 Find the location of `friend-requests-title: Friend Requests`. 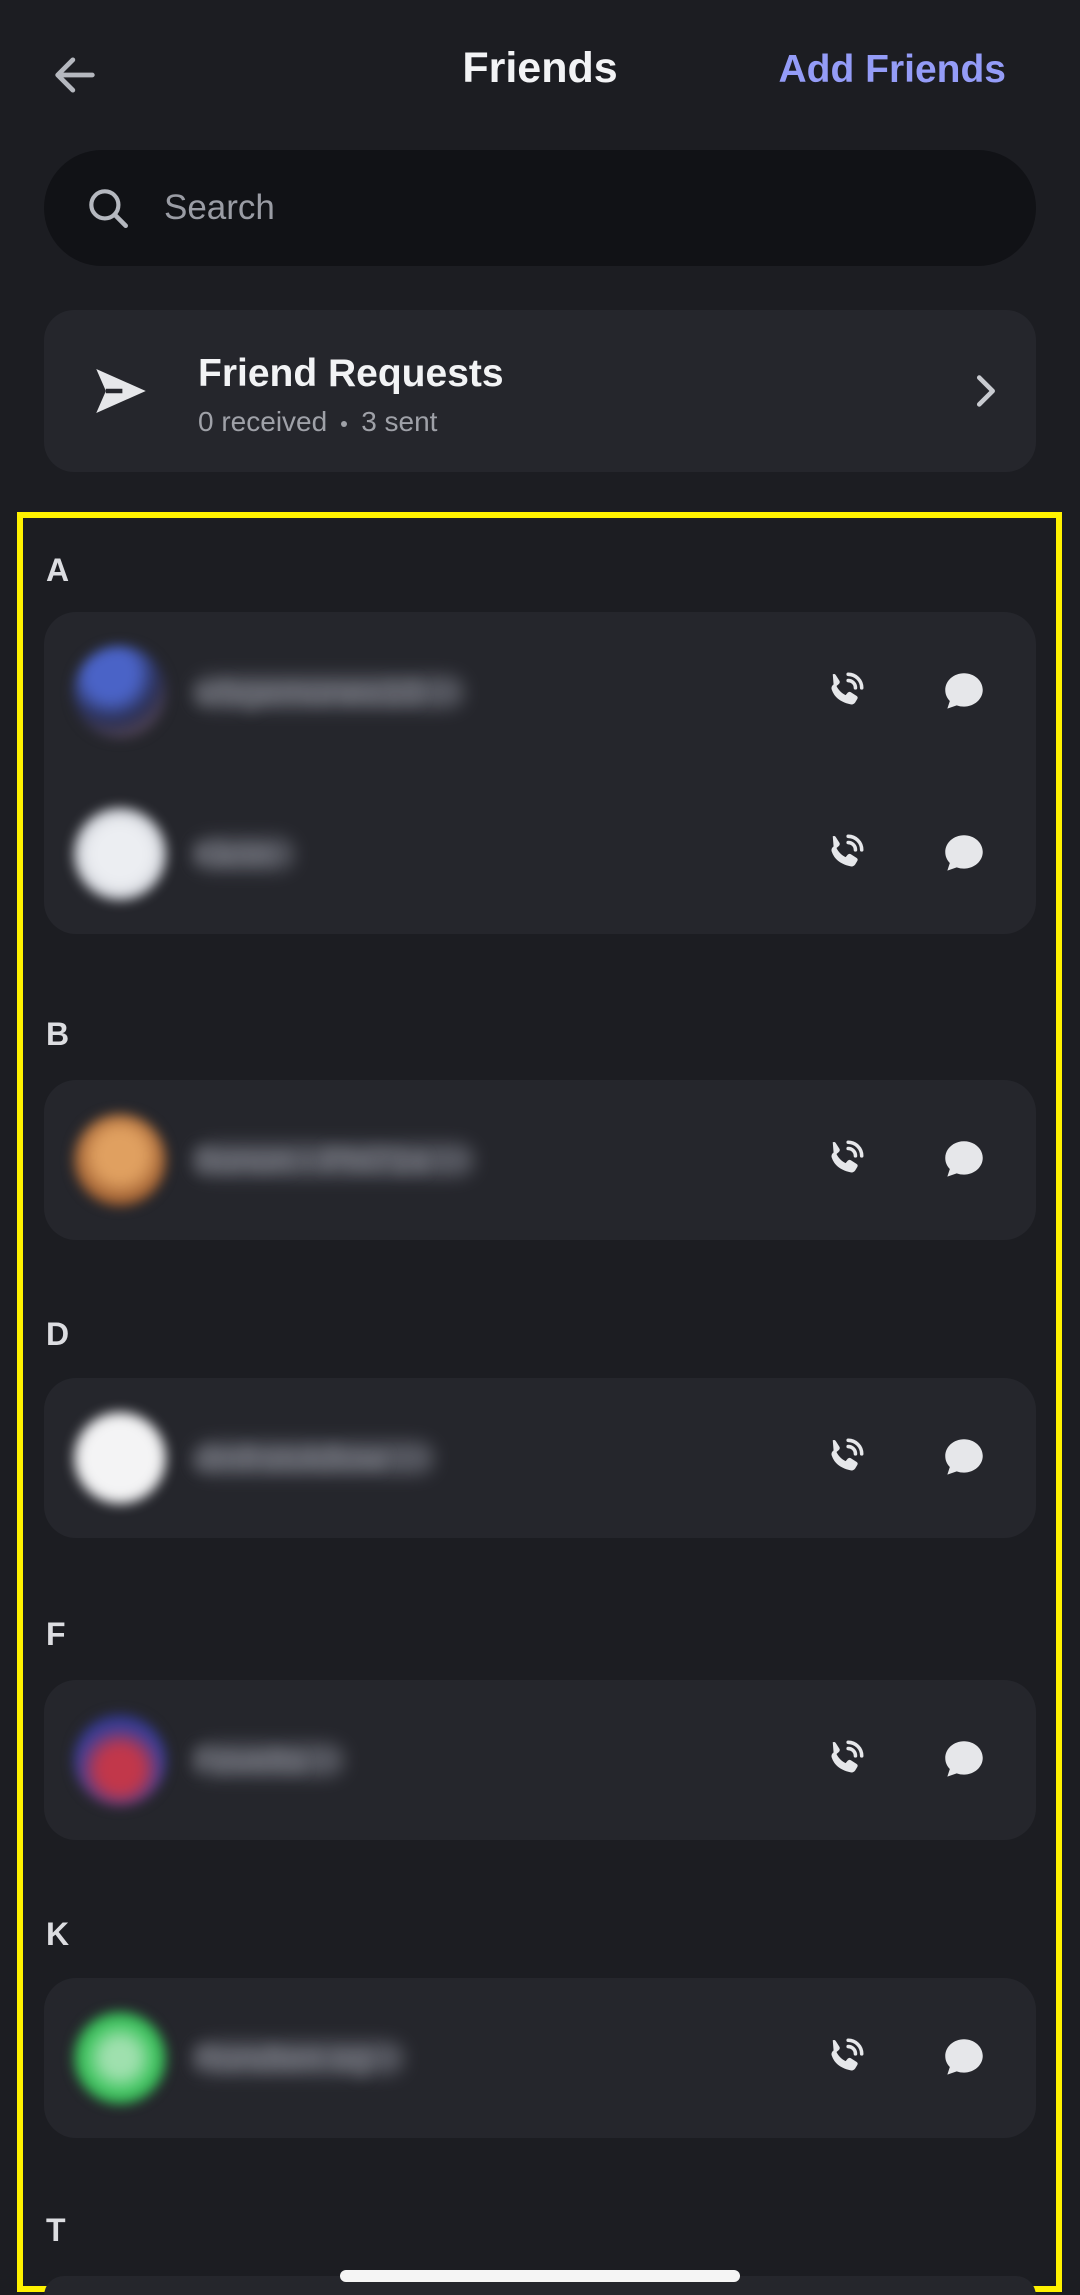

friend-requests-title: Friend Requests is located at coordinates (351, 373).